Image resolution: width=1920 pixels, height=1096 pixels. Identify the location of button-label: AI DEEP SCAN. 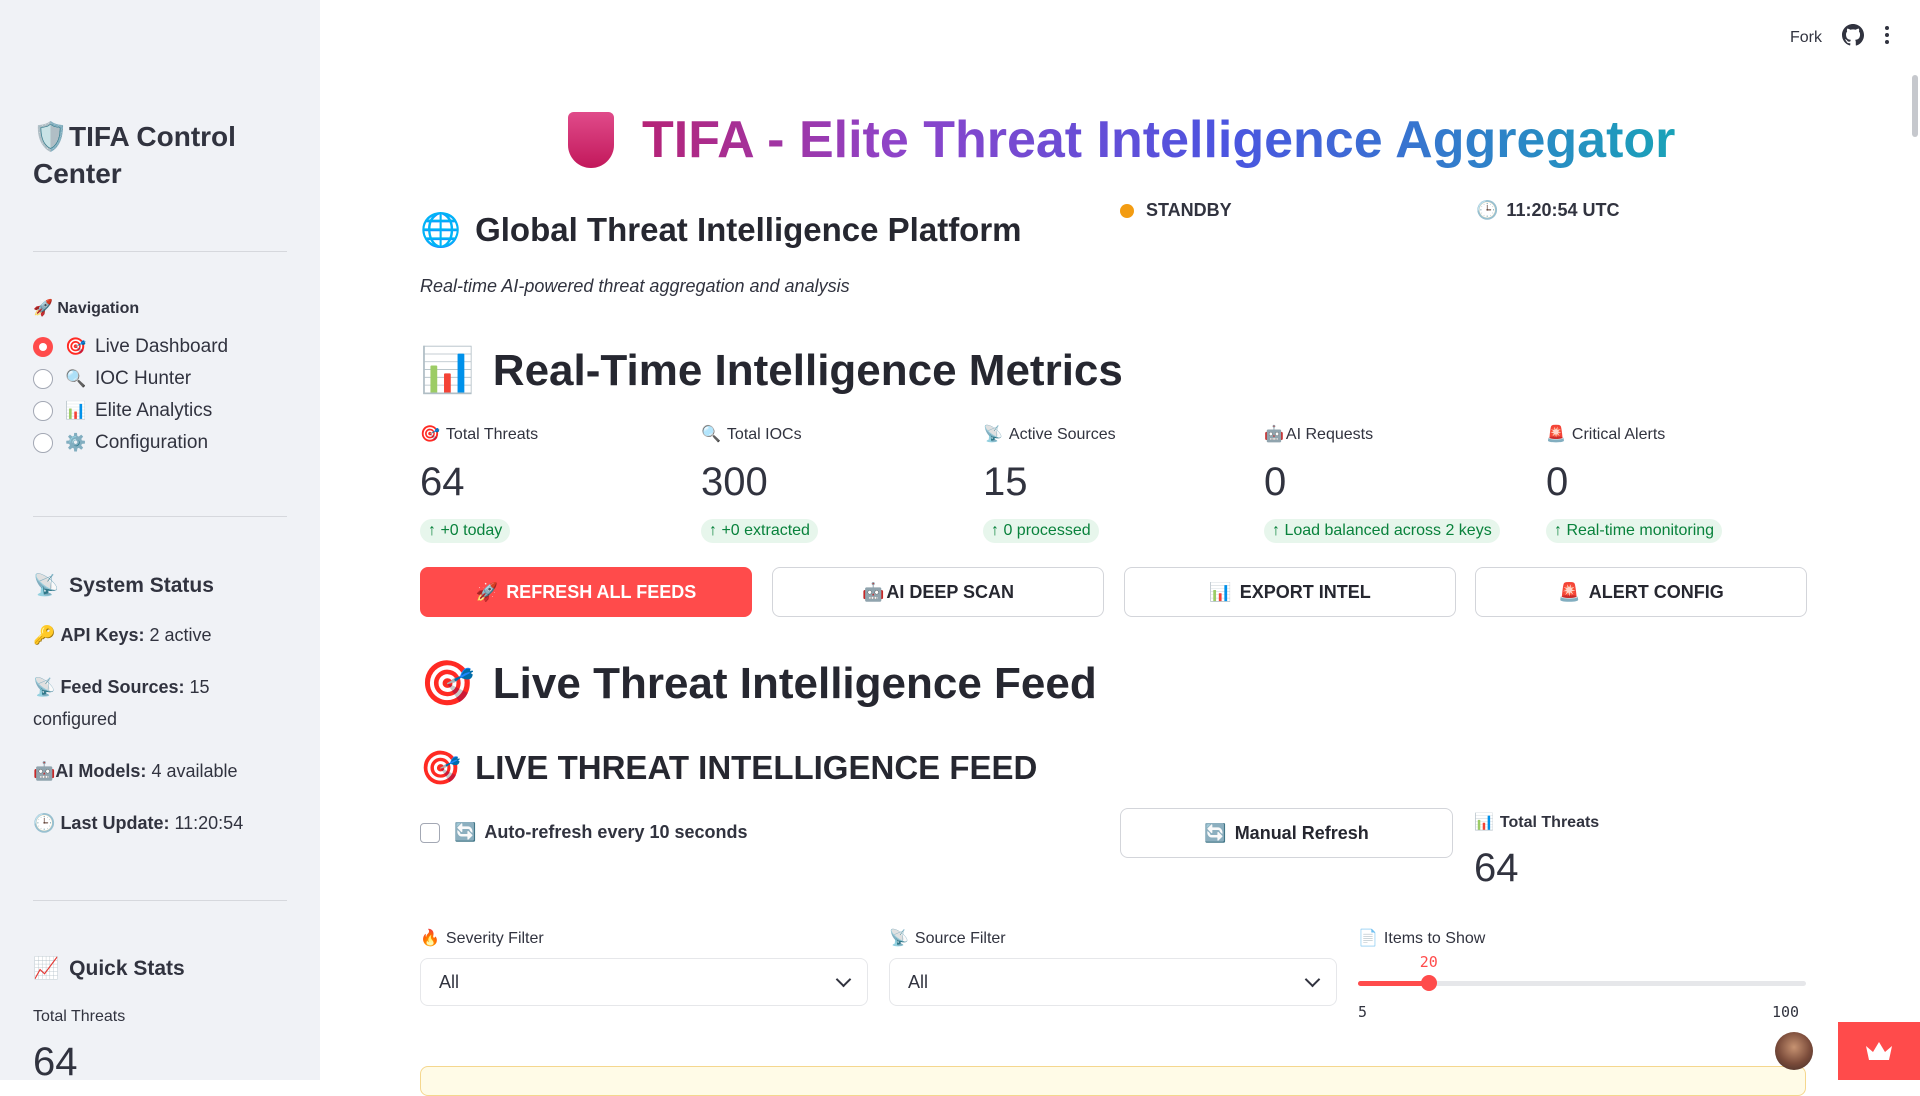
(950, 591).